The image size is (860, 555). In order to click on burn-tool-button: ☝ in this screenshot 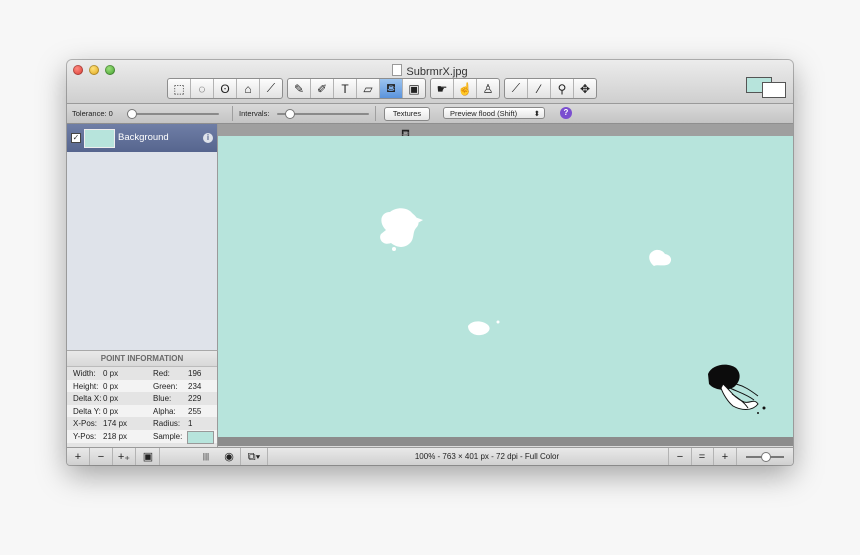, I will do `click(465, 88)`.